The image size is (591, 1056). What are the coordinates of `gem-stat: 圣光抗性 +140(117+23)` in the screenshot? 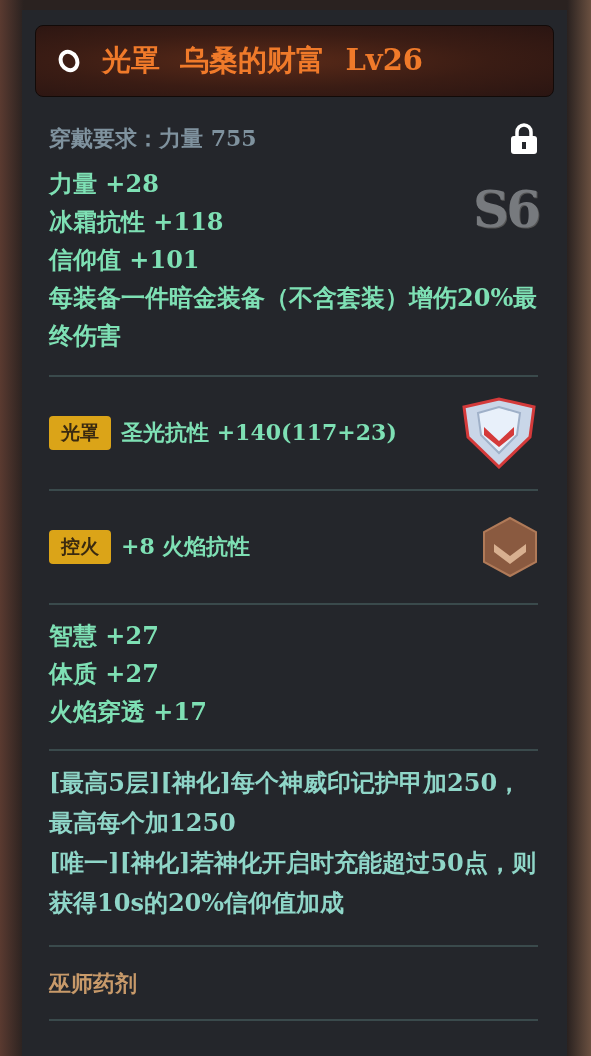 It's located at (259, 432).